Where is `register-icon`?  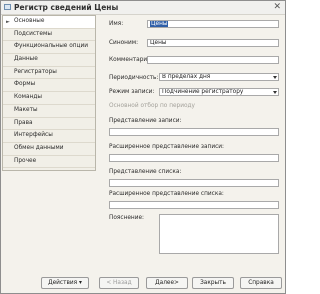 register-icon is located at coordinates (7, 7).